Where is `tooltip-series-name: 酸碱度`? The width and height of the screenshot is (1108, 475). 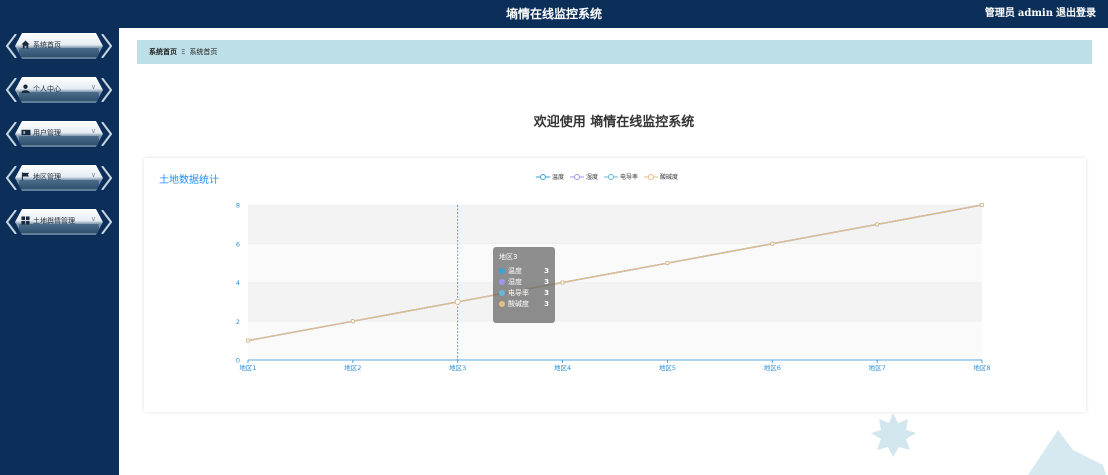
tooltip-series-name: 酸碱度 is located at coordinates (518, 303).